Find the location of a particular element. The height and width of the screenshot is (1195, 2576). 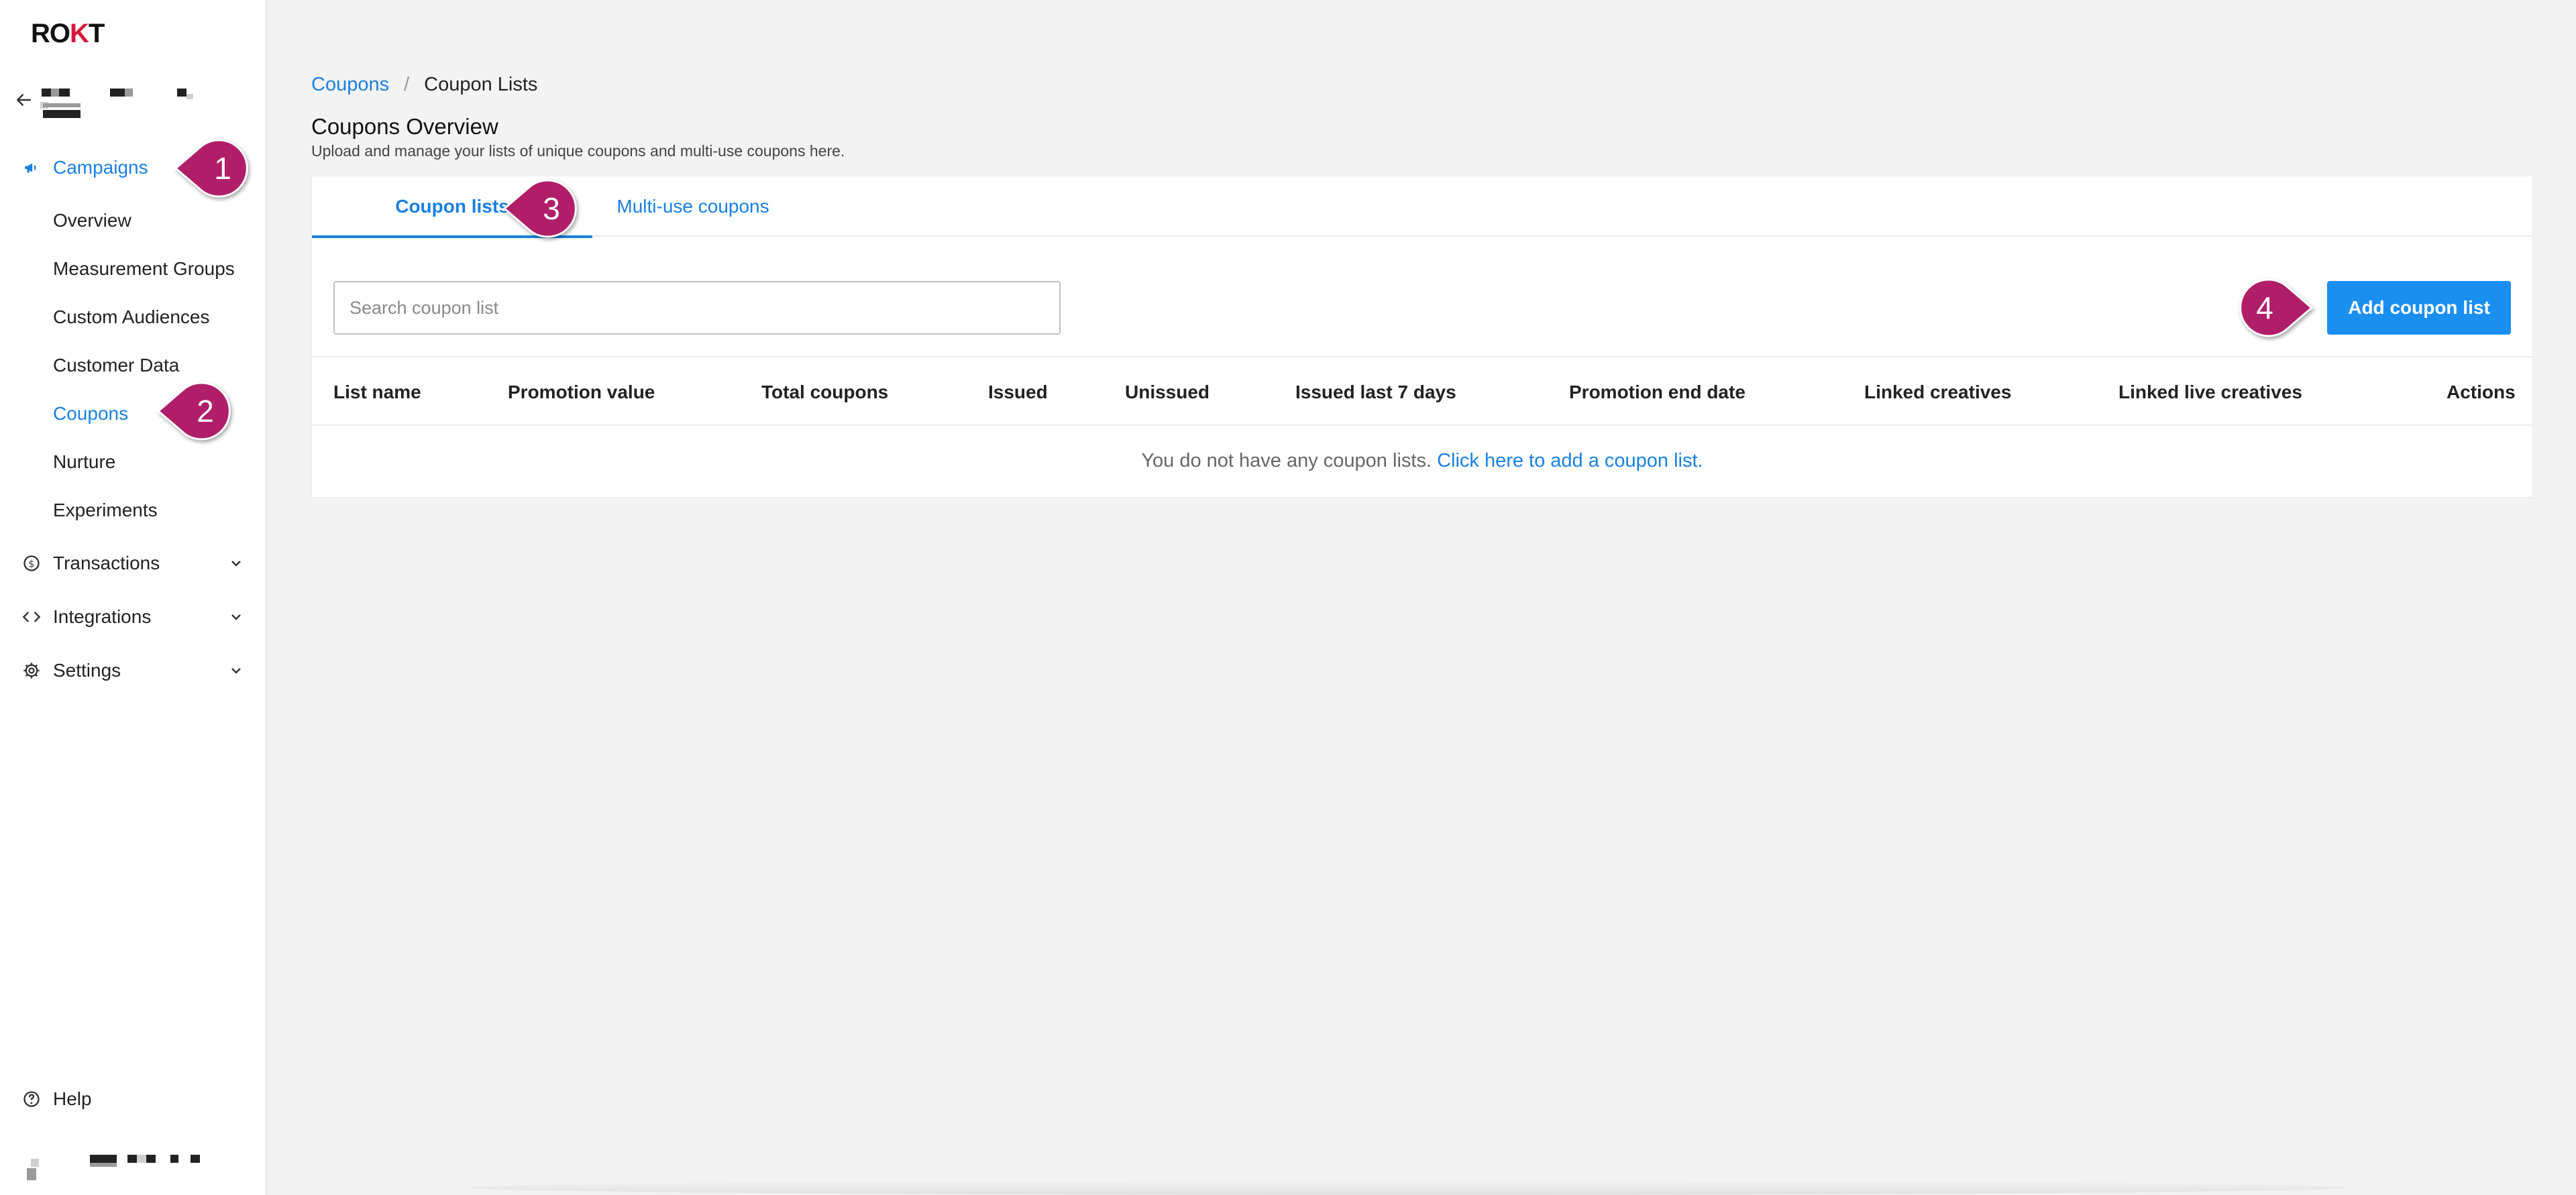

breadcrumb: Coupons / Coupon Lists is located at coordinates (424, 85).